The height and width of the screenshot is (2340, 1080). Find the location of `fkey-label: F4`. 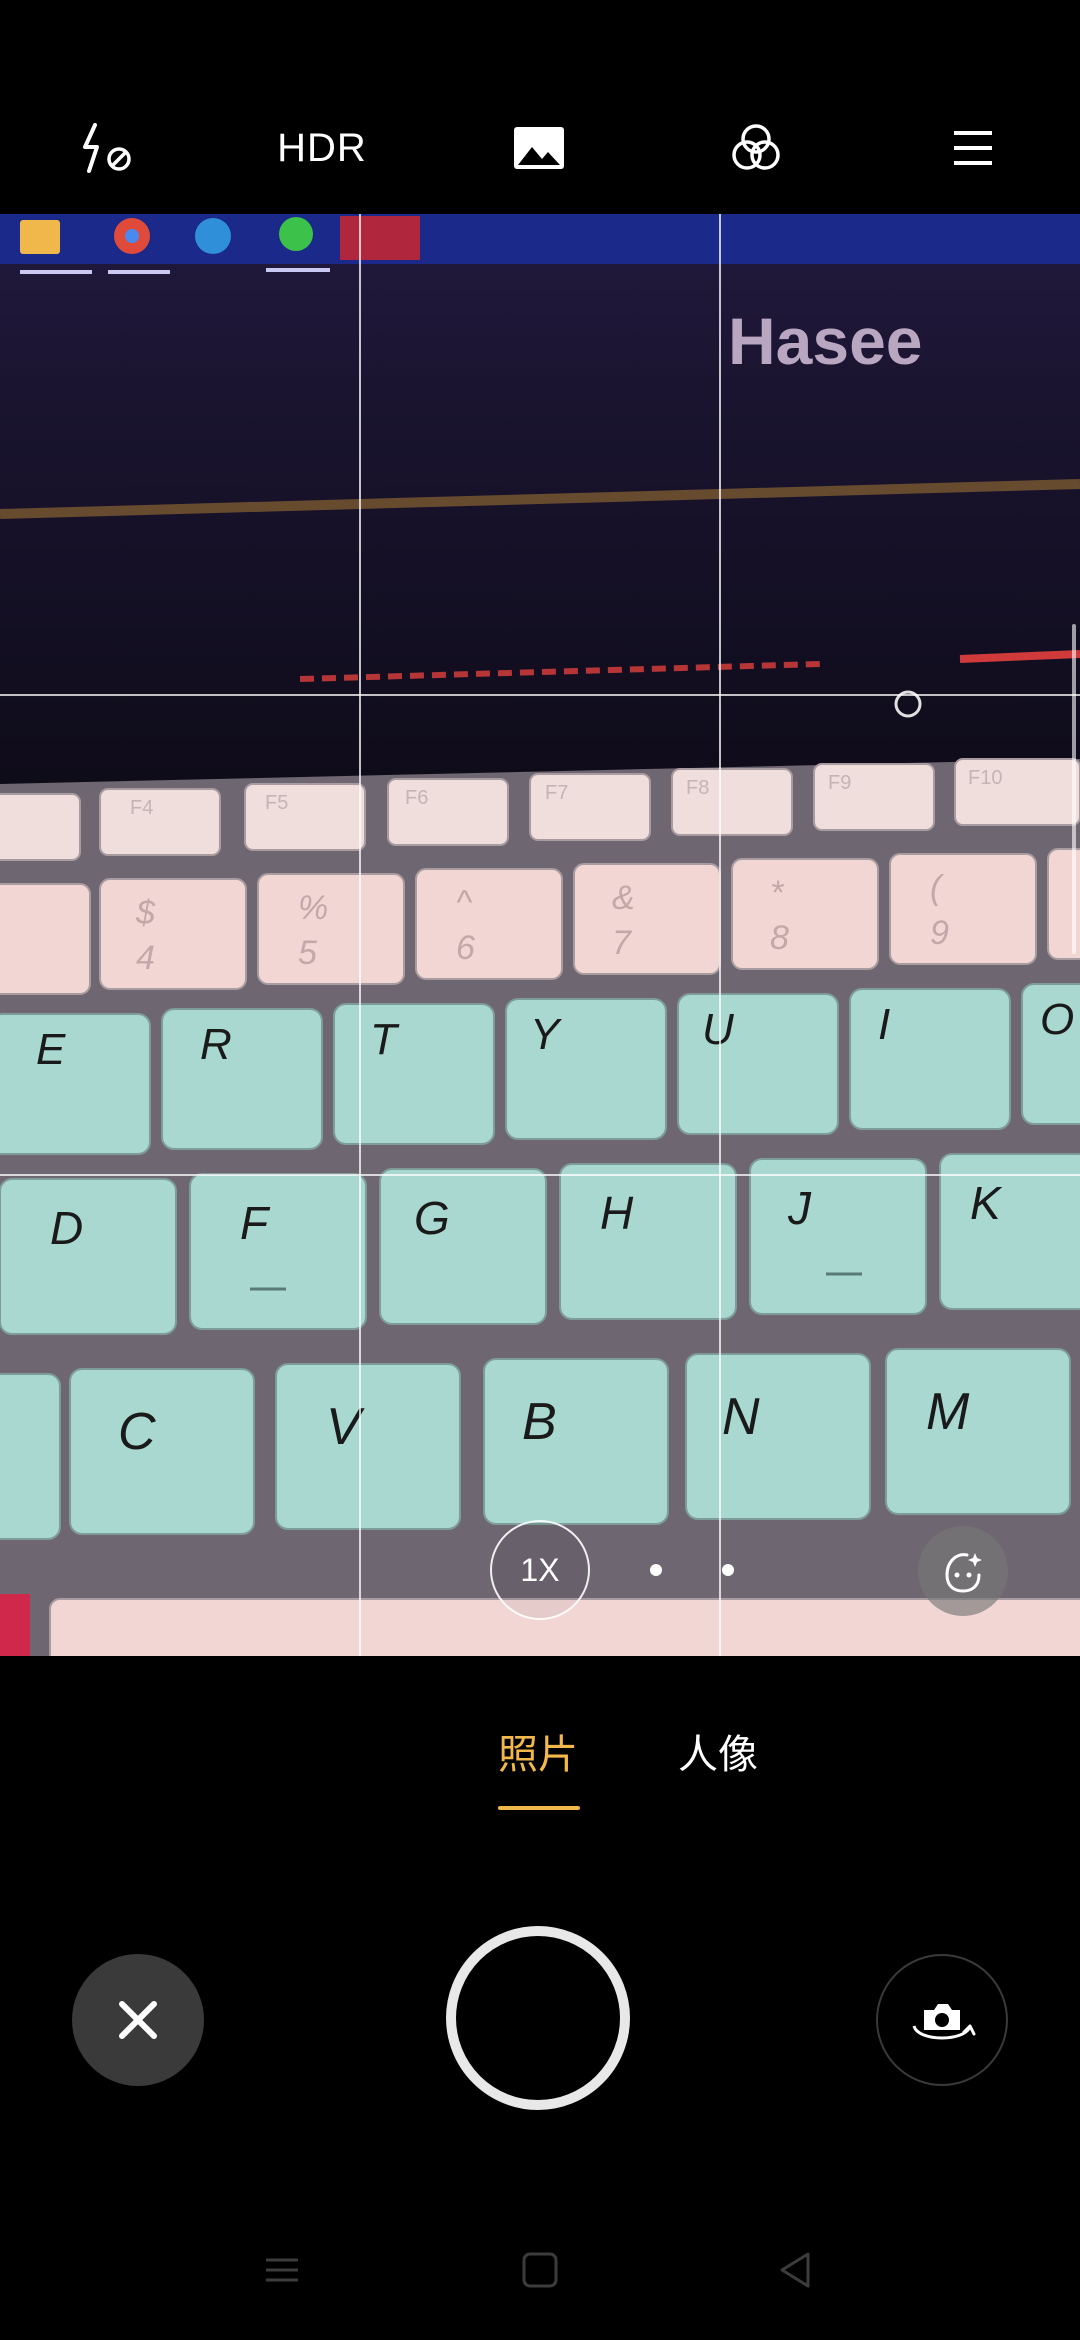

fkey-label: F4 is located at coordinates (141, 808).